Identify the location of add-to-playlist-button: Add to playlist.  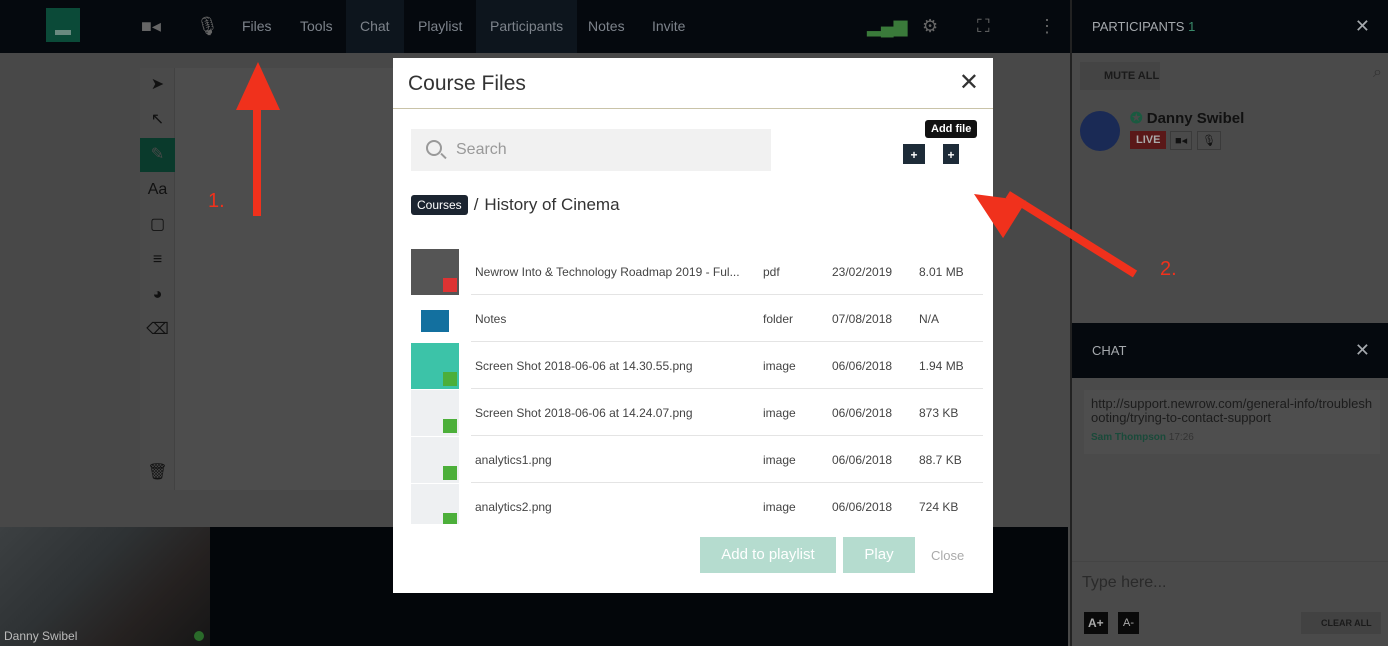
(768, 555).